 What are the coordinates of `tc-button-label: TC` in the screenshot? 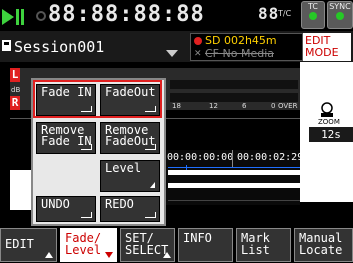 It's located at (312, 6).